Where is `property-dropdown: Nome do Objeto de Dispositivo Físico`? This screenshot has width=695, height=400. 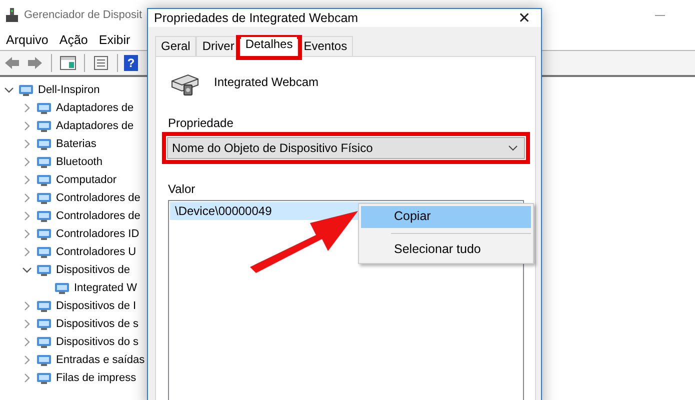
property-dropdown: Nome do Objeto de Dispositivo Físico is located at coordinates (346, 148).